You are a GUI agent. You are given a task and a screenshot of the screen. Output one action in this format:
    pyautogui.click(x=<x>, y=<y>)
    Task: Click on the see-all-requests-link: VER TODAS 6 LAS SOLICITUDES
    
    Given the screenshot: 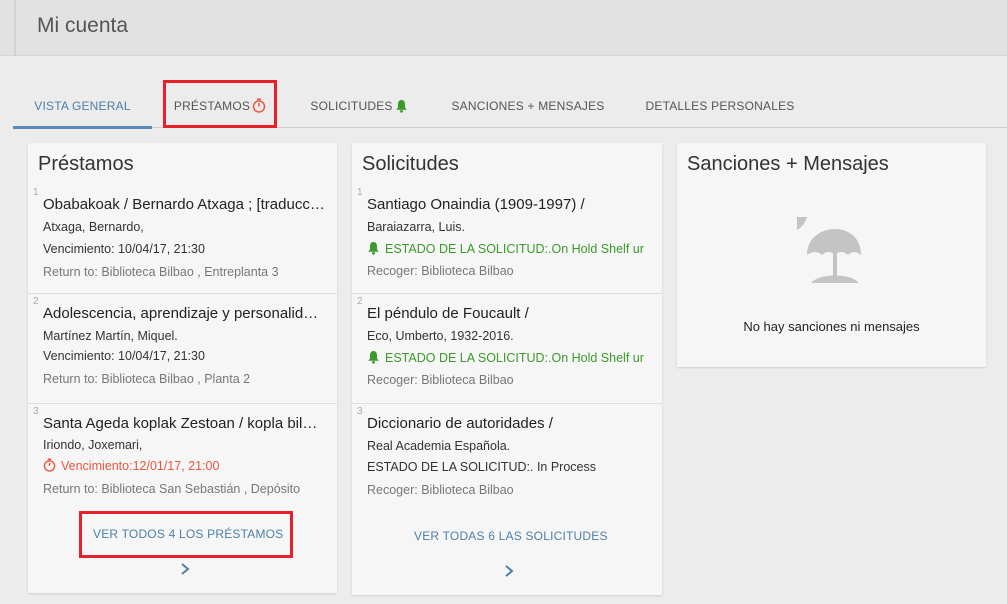 What is the action you would take?
    pyautogui.click(x=511, y=536)
    